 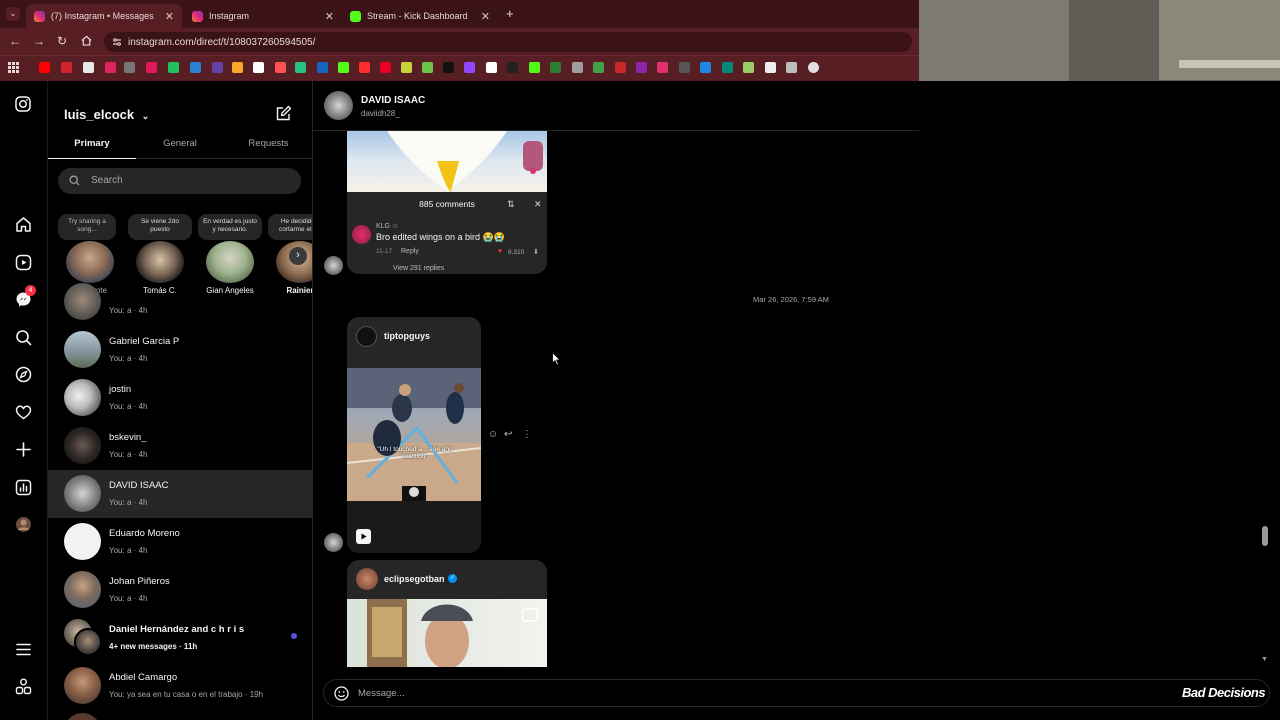 I want to click on chat-row: Johan Piñeros You: a · 4h, so click(x=180, y=590).